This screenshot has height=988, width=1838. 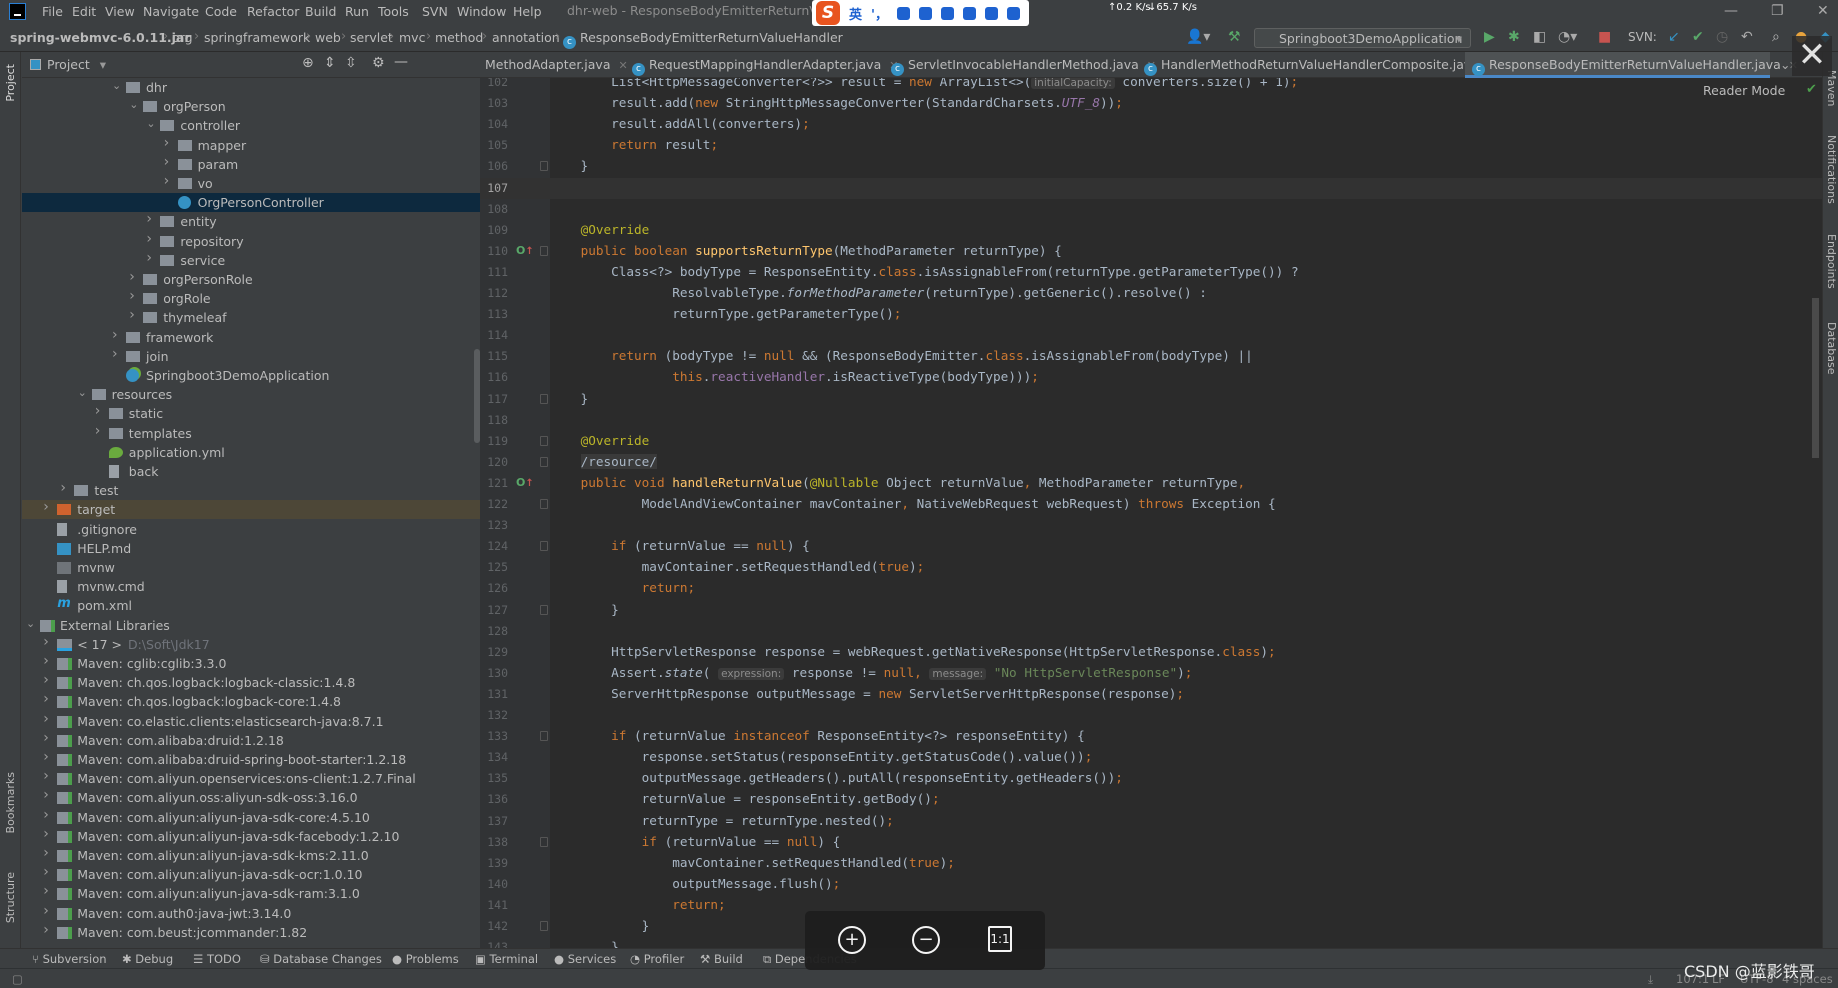 I want to click on tree-item: › vo, so click(x=251, y=183).